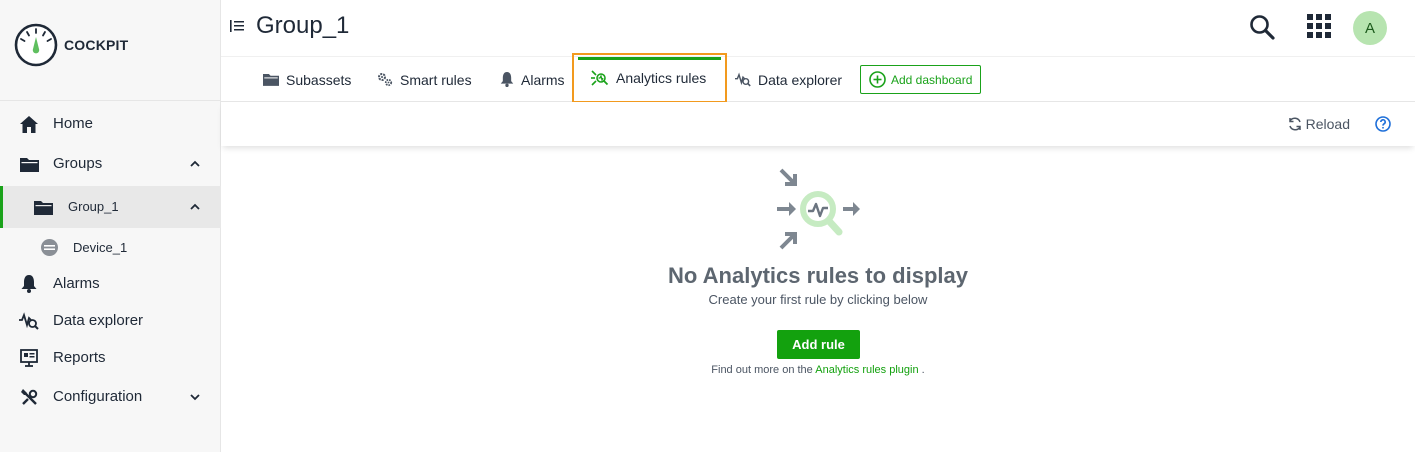 This screenshot has width=1415, height=452. What do you see at coordinates (1370, 28) in the screenshot?
I see `user-avatar: A` at bounding box center [1370, 28].